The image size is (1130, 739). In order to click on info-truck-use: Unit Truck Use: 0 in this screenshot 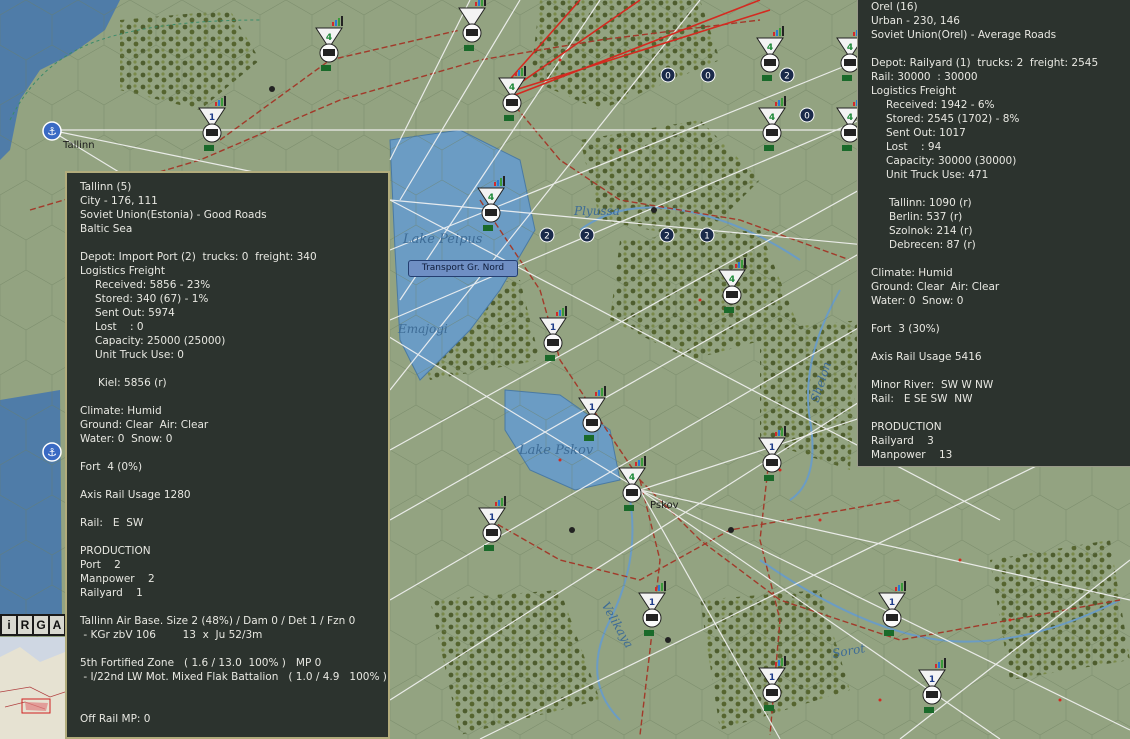, I will do `click(139, 355)`.